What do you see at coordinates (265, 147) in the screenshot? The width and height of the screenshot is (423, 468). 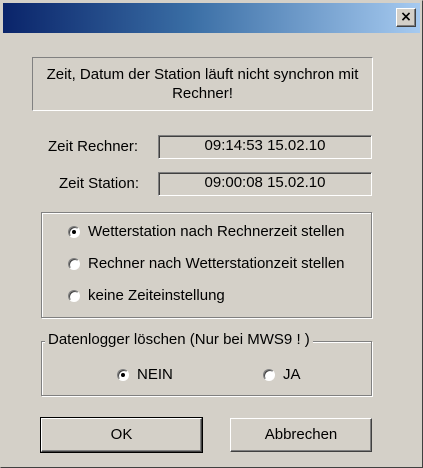 I see `computer-time-field: 09:14:53 15.02.10` at bounding box center [265, 147].